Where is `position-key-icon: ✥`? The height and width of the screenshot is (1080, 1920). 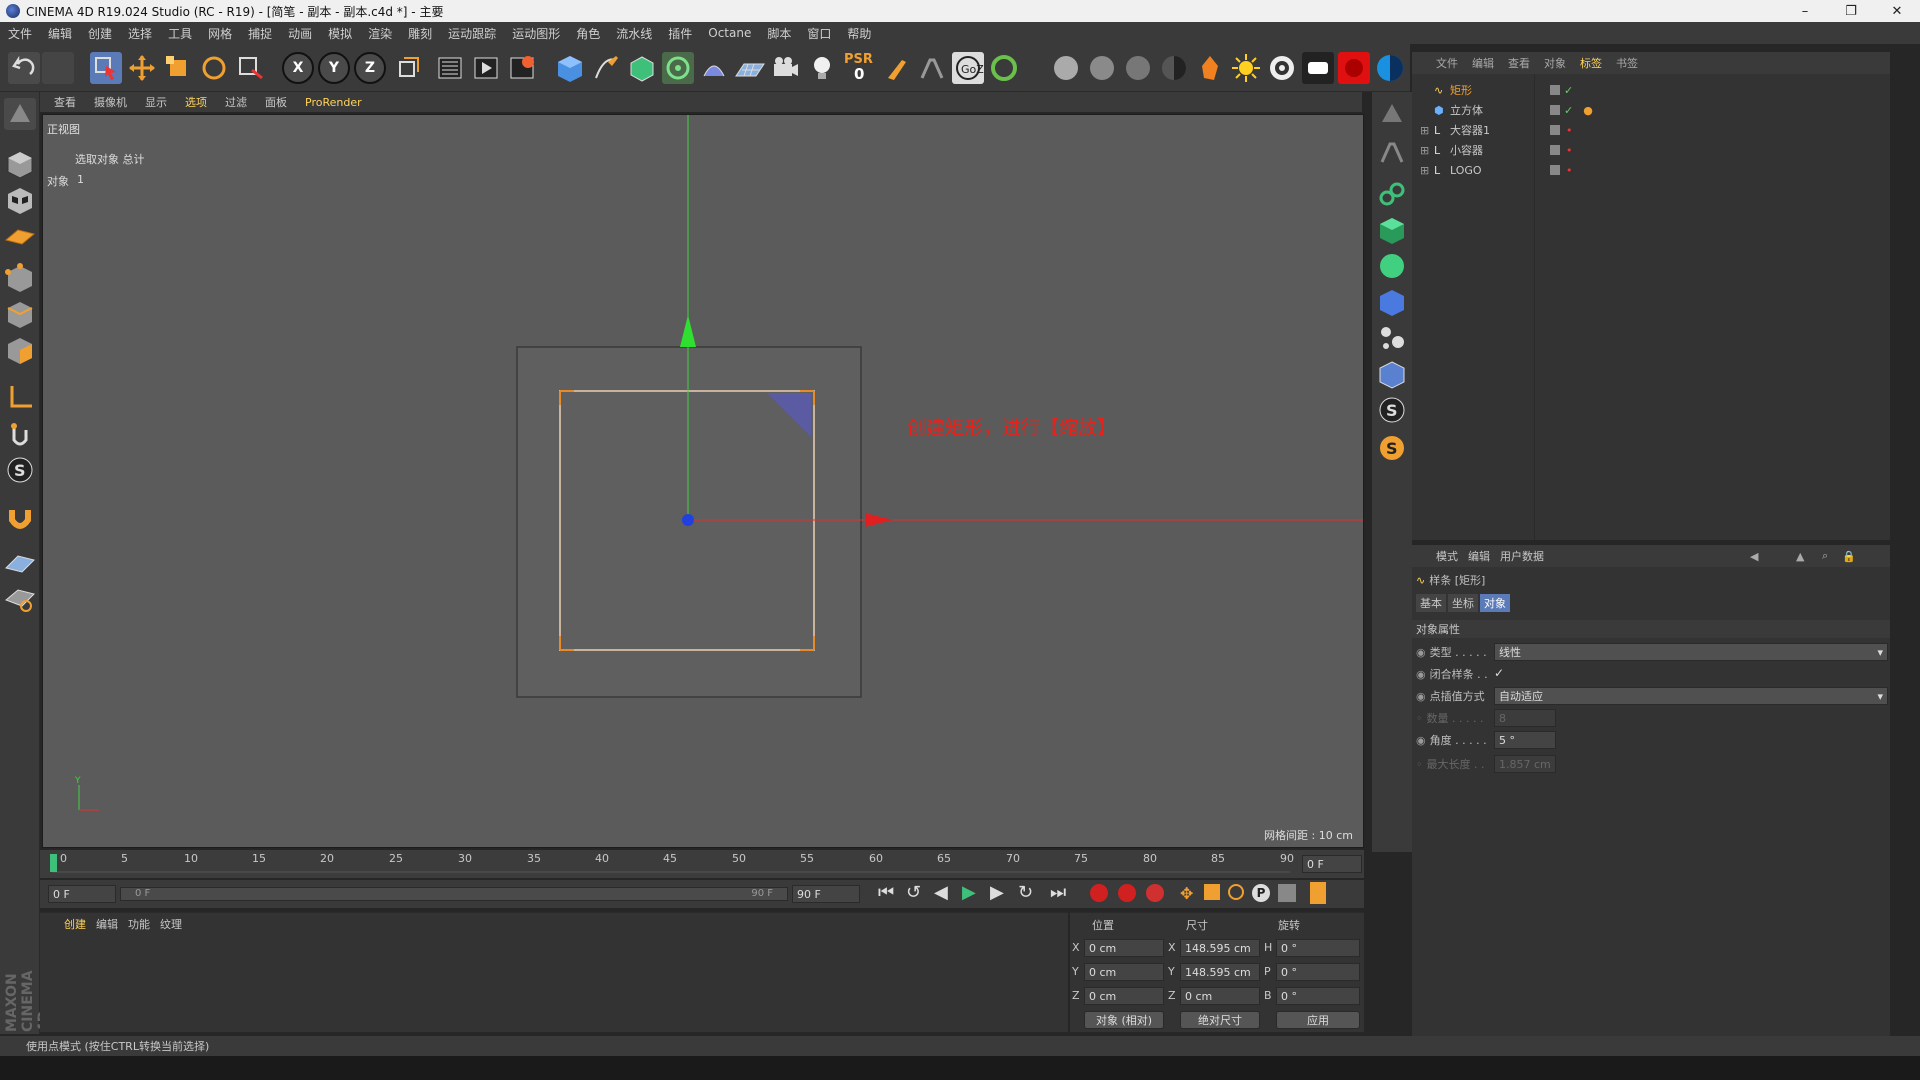
position-key-icon: ✥ is located at coordinates (1186, 893).